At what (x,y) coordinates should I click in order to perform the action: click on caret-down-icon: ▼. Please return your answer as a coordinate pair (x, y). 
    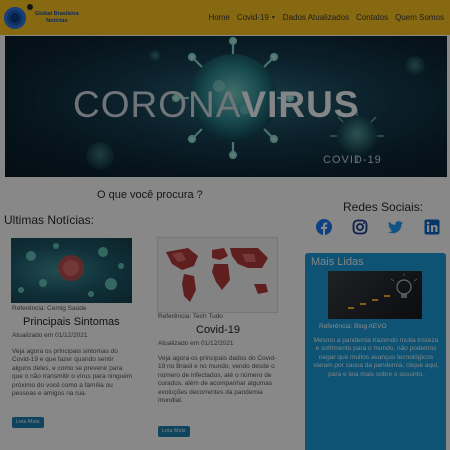
    Looking at the image, I should click on (273, 17).